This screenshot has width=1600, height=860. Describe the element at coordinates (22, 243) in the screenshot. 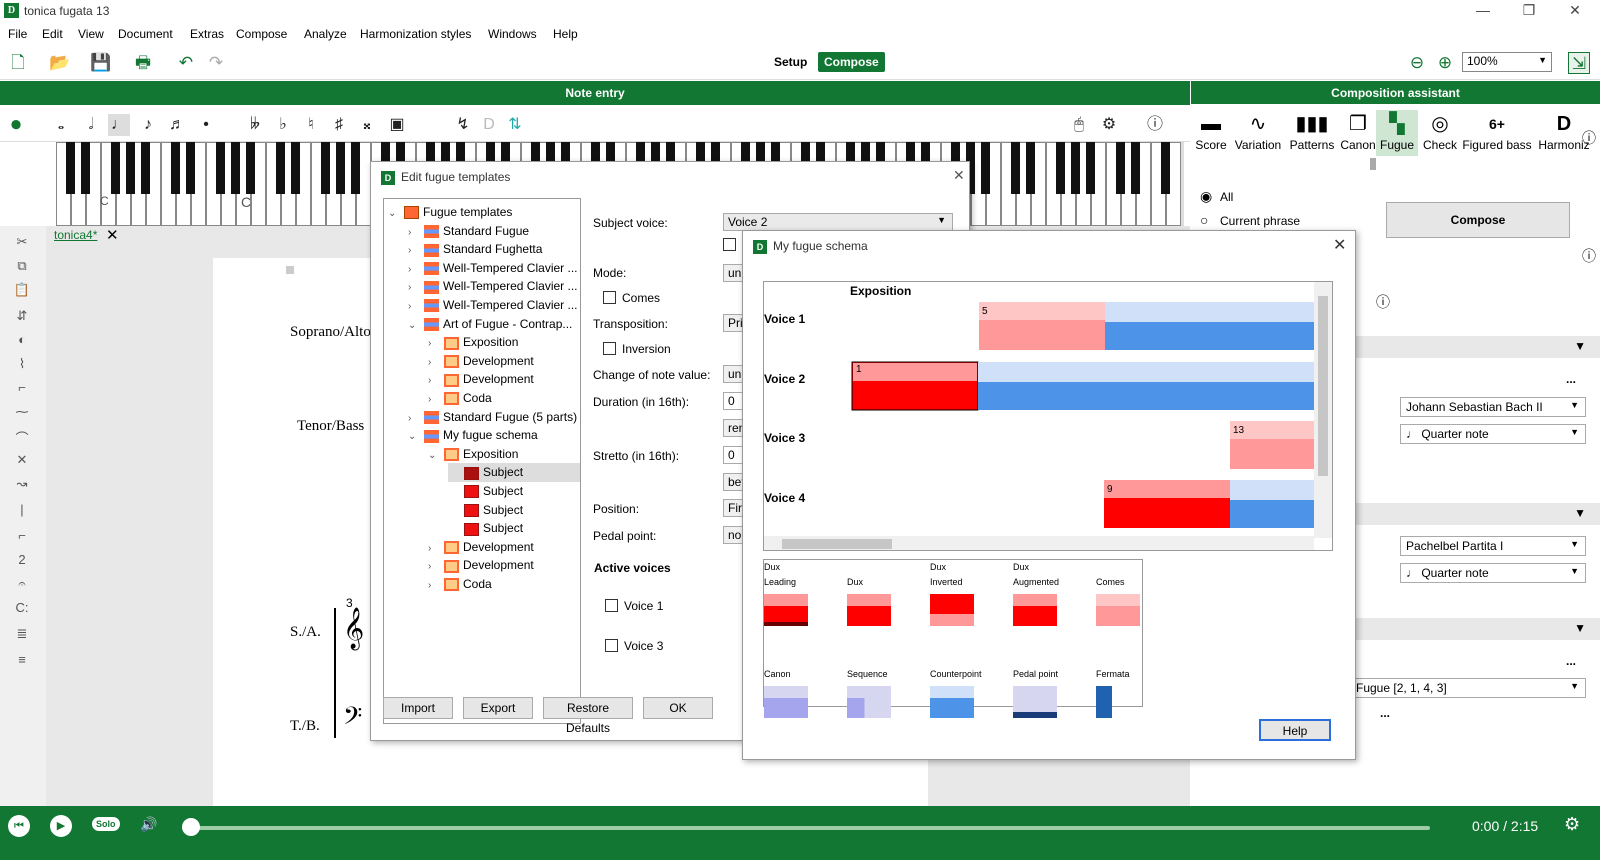

I see `cut-icon: ✂` at that location.